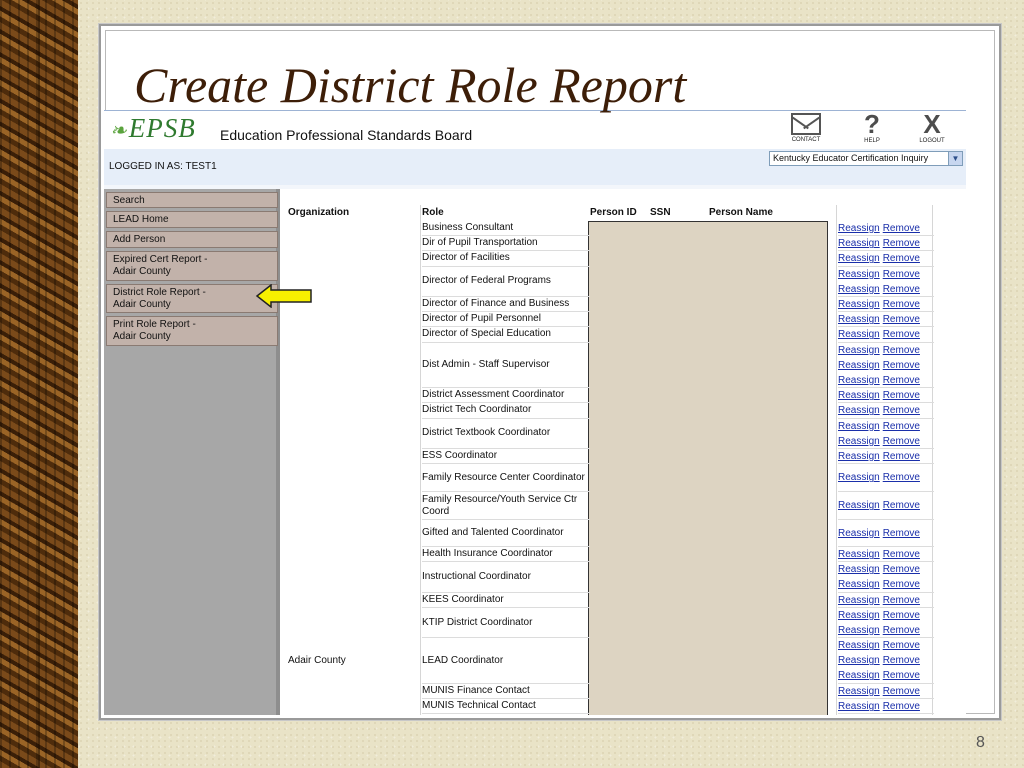 The image size is (1024, 768). What do you see at coordinates (410, 85) in the screenshot?
I see `slide-title: Create District Role Report` at bounding box center [410, 85].